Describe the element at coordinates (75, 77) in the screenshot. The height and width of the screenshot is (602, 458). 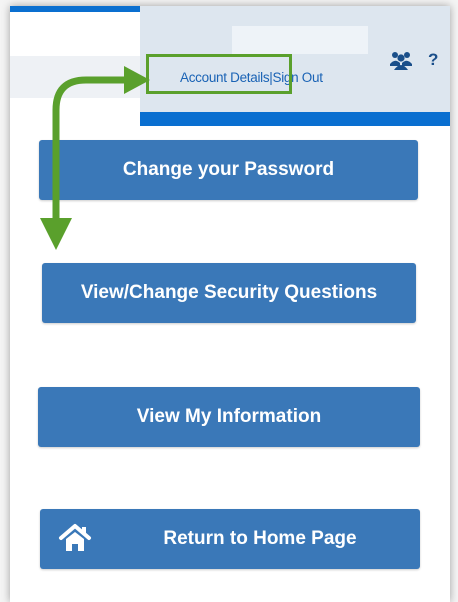
I see `left-header-grey-strip` at that location.